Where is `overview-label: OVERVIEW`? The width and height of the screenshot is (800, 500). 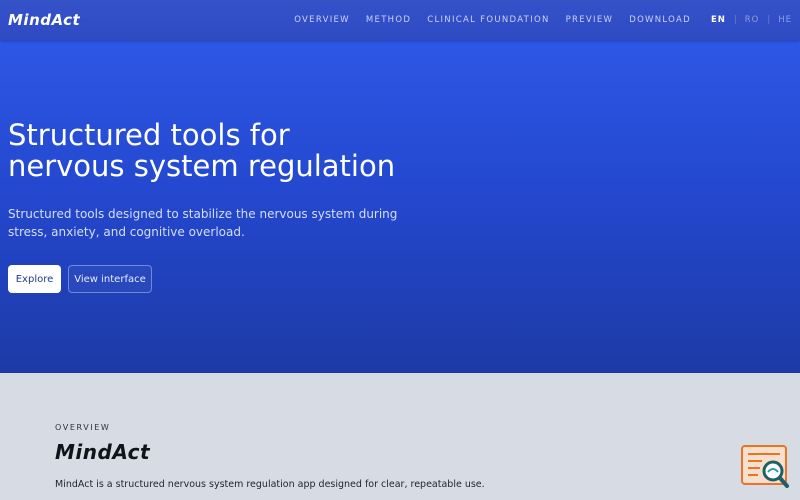 overview-label: OVERVIEW is located at coordinates (83, 427).